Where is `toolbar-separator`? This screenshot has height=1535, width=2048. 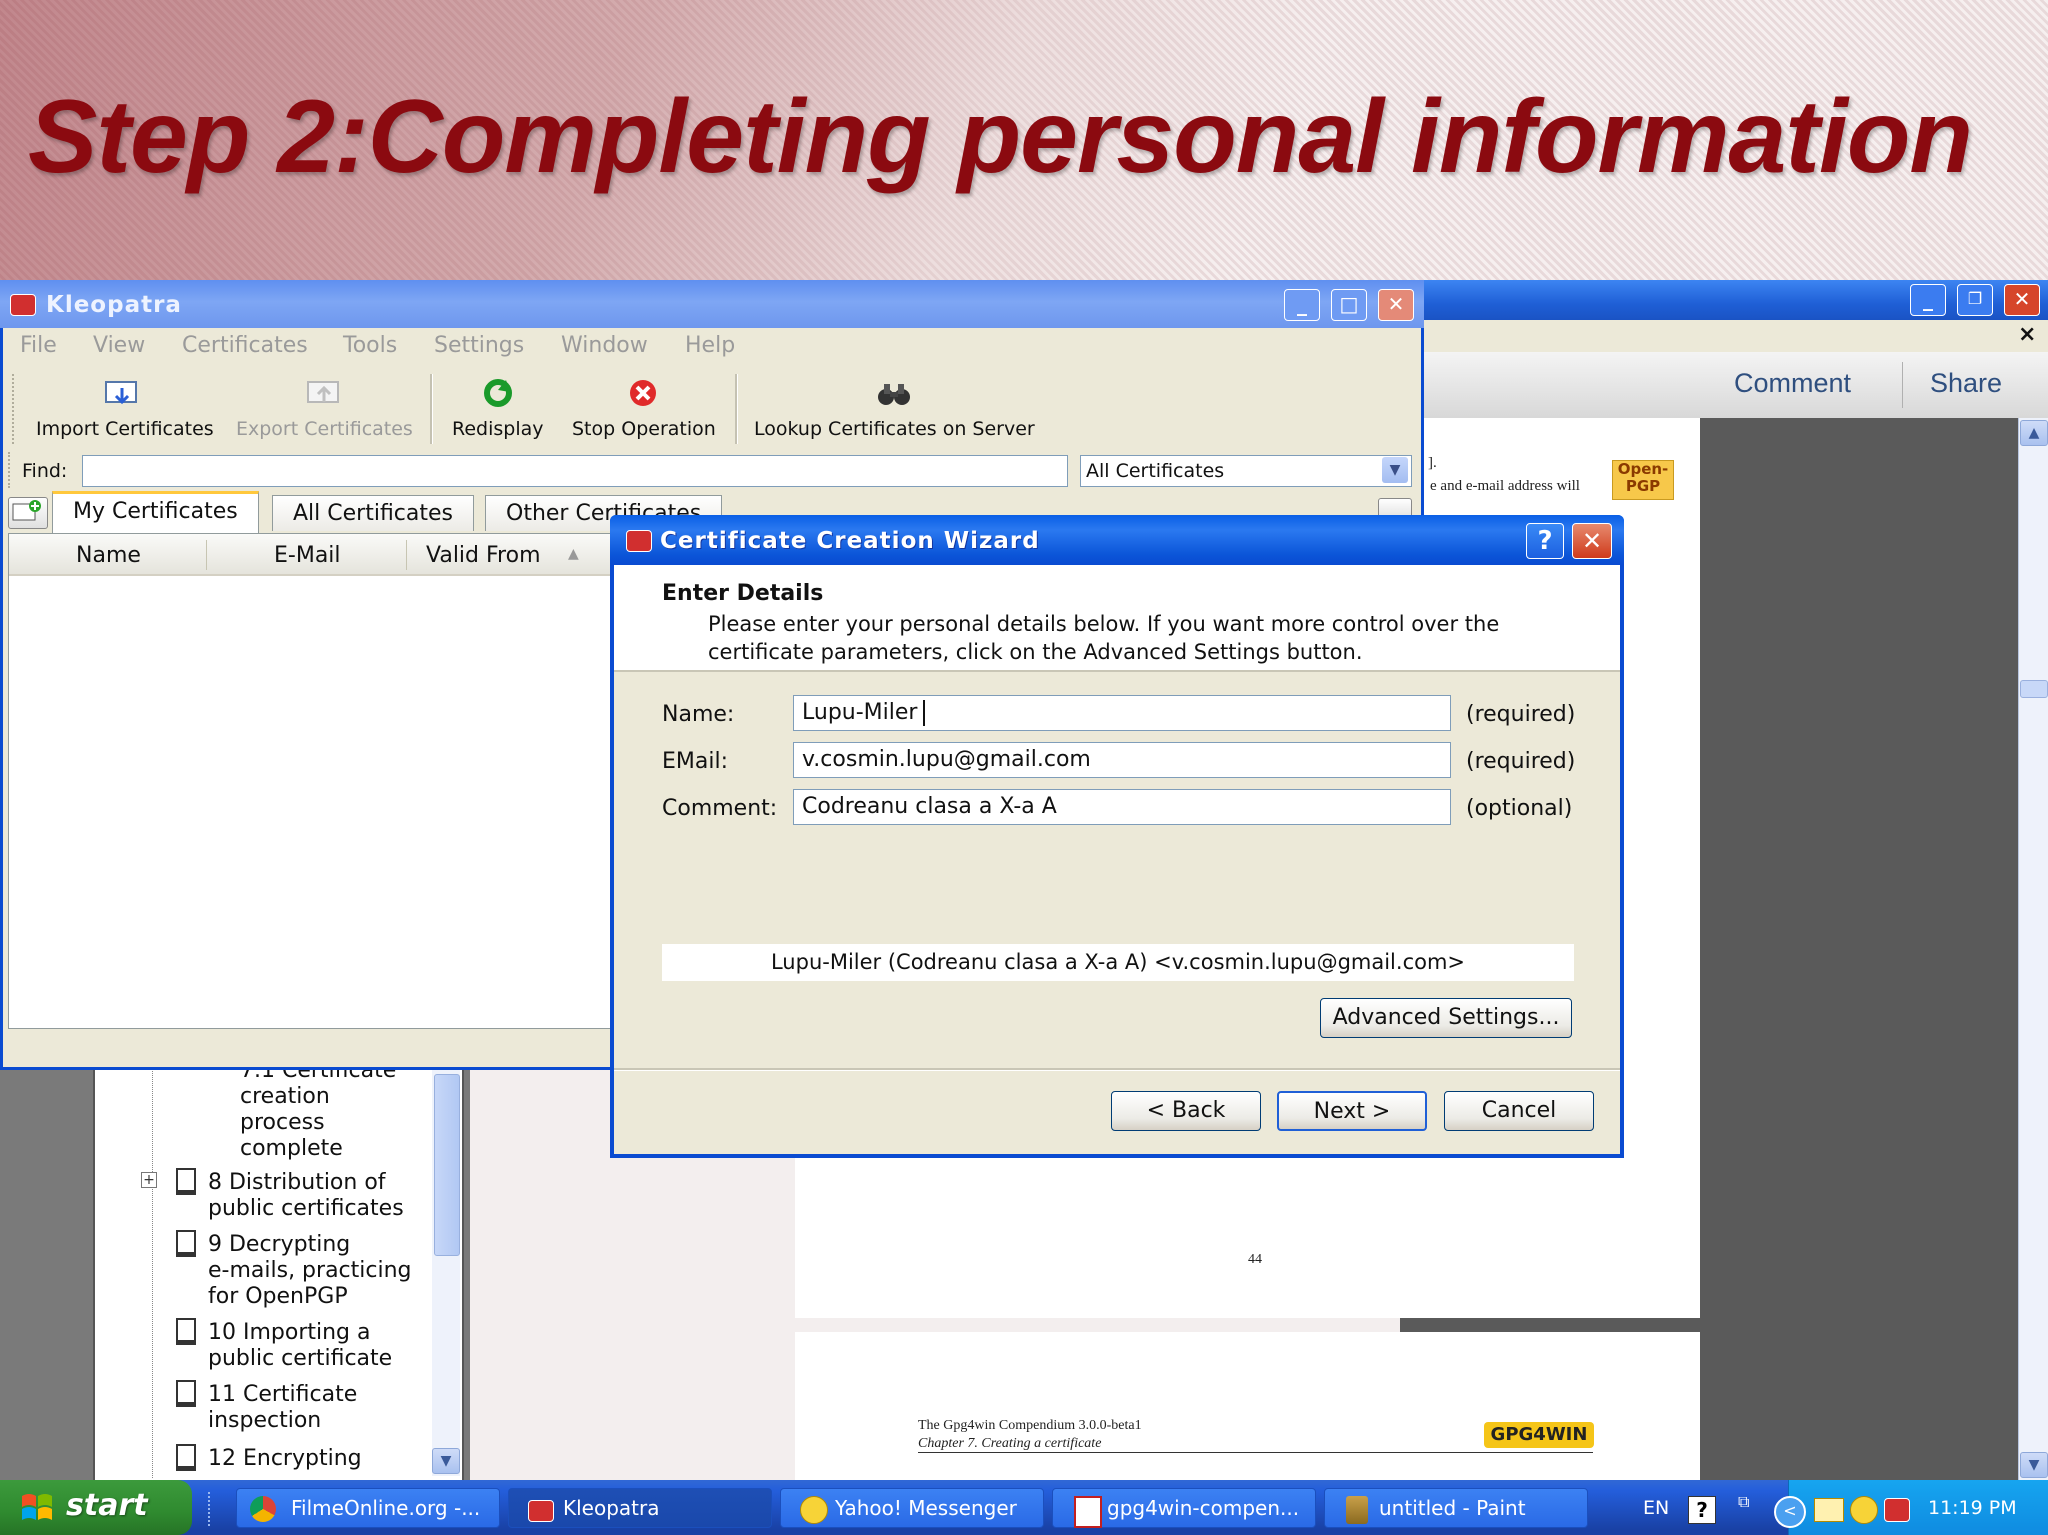 toolbar-separator is located at coordinates (431, 409).